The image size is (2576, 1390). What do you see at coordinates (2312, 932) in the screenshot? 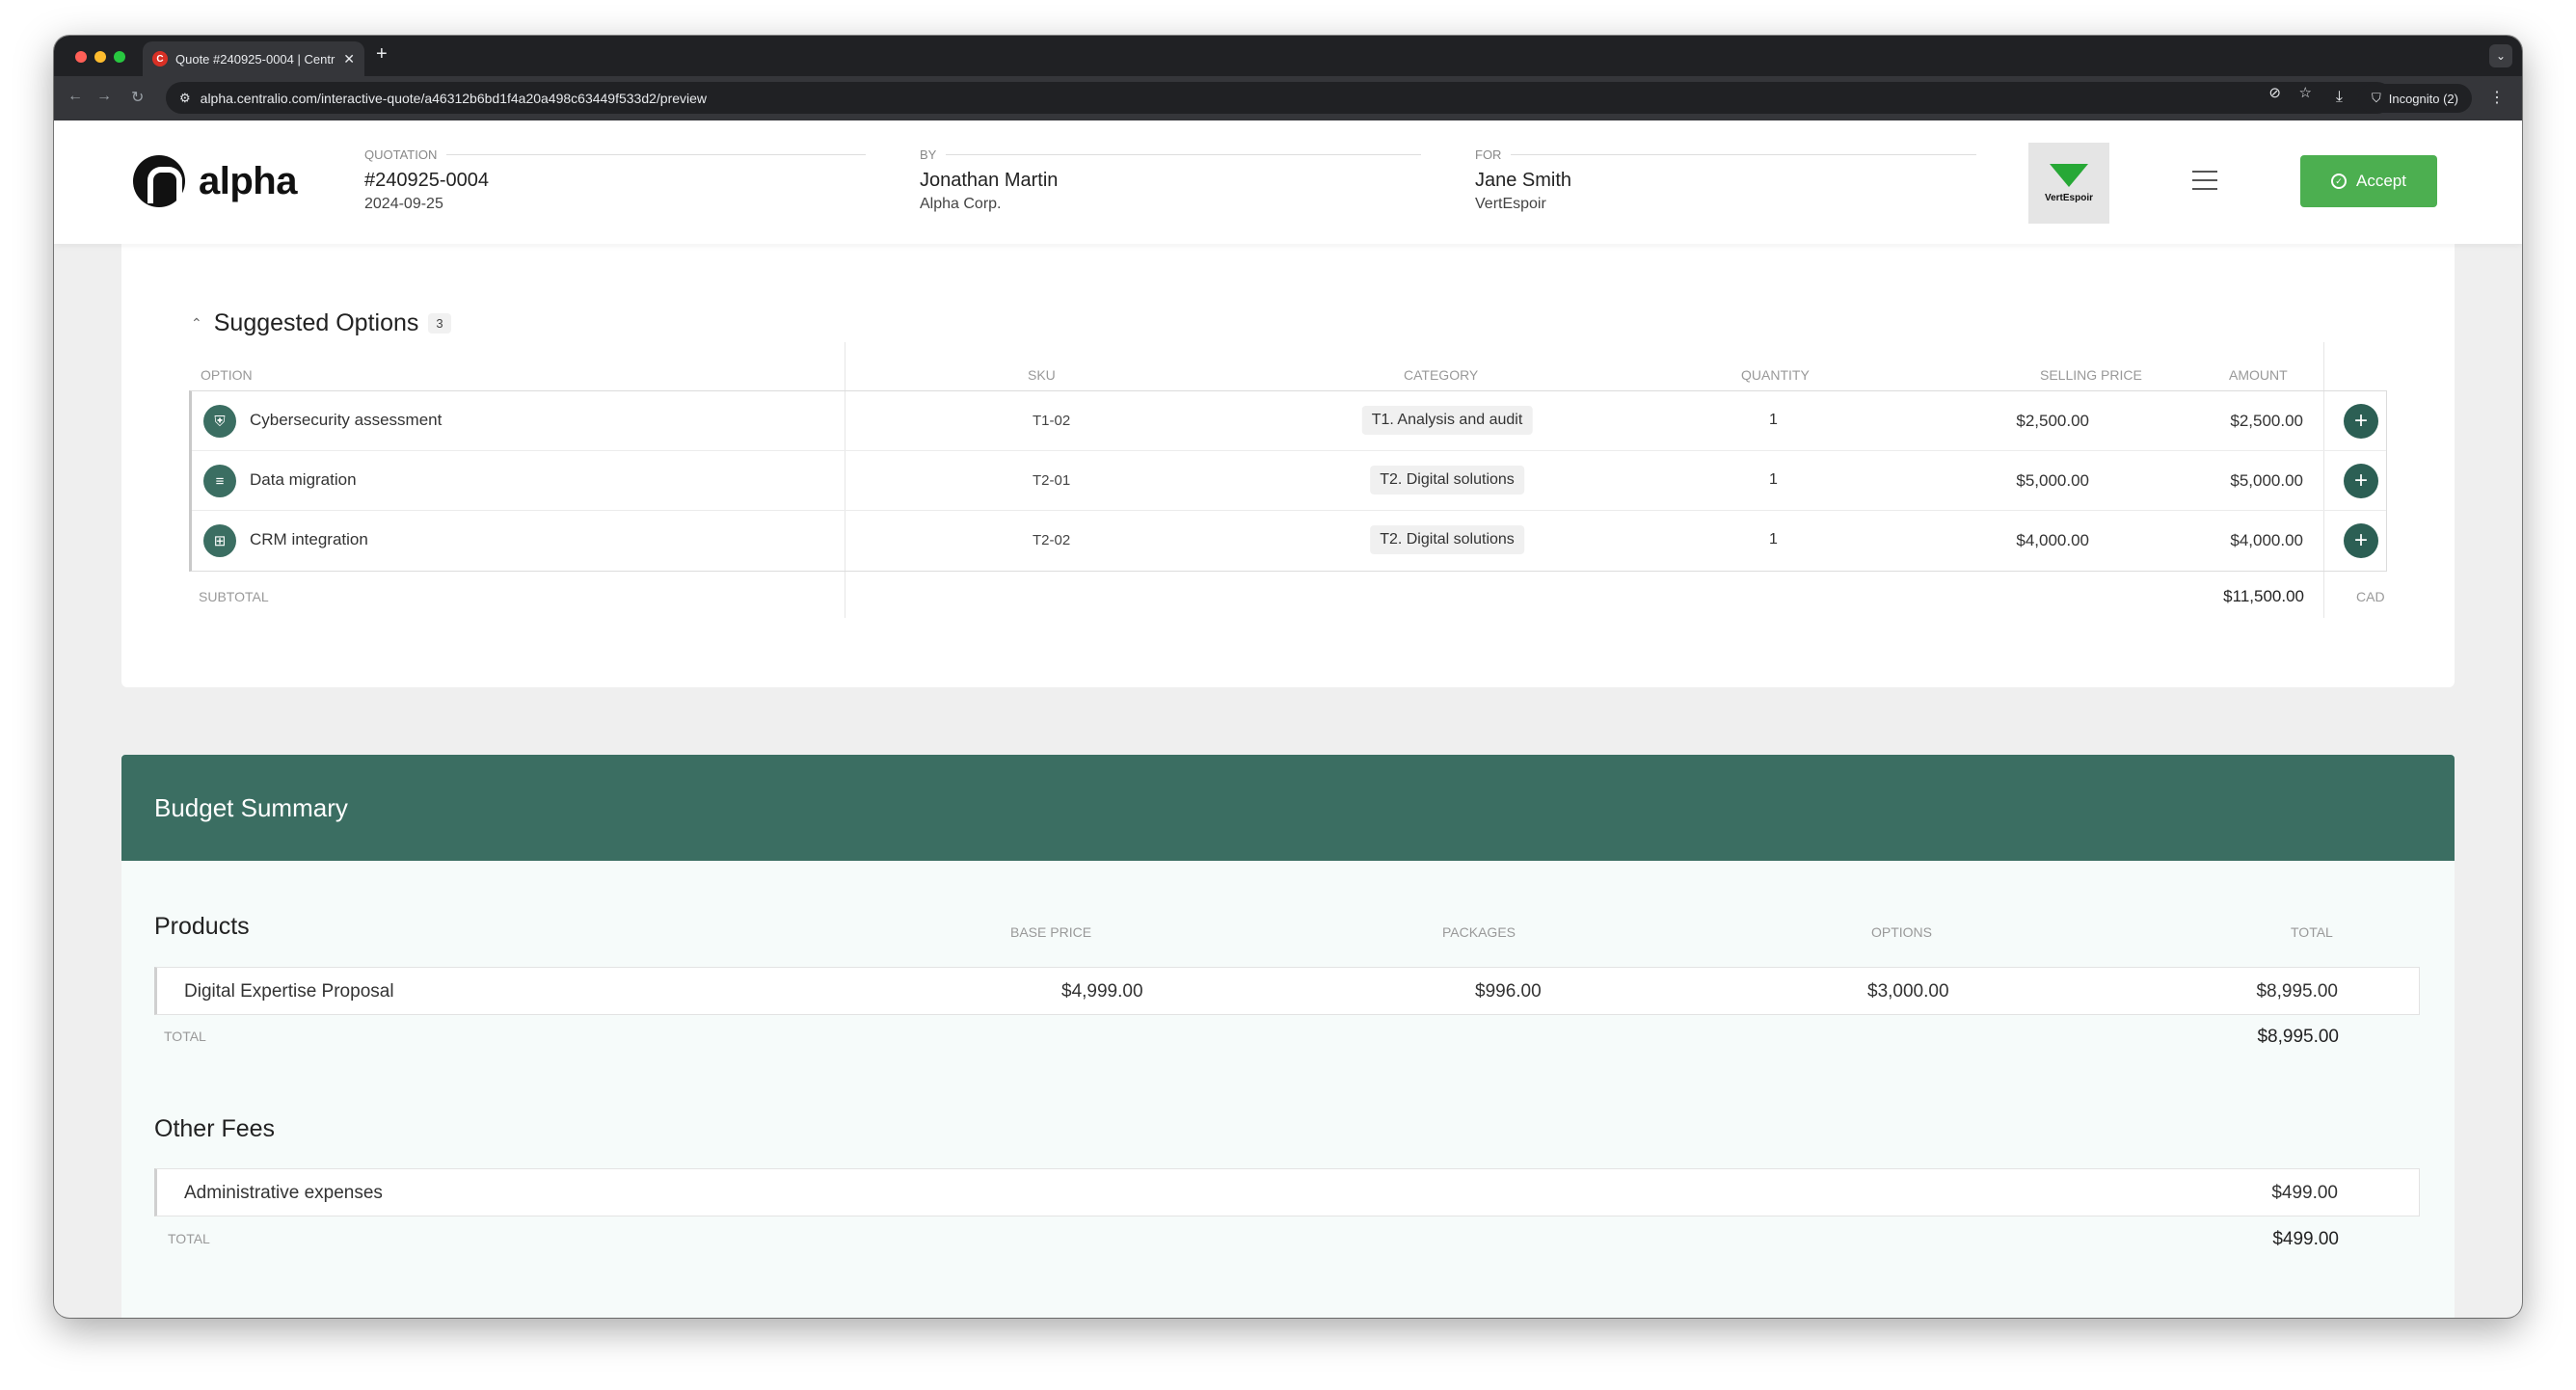
I see `col-total: TOTAL` at bounding box center [2312, 932].